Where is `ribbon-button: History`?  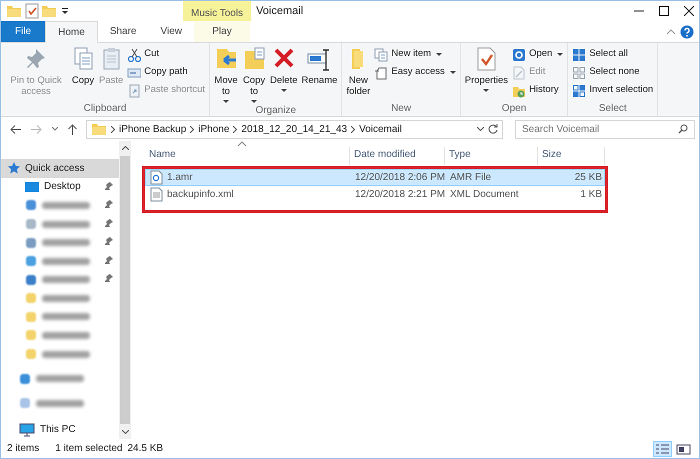 ribbon-button: History is located at coordinates (538, 90).